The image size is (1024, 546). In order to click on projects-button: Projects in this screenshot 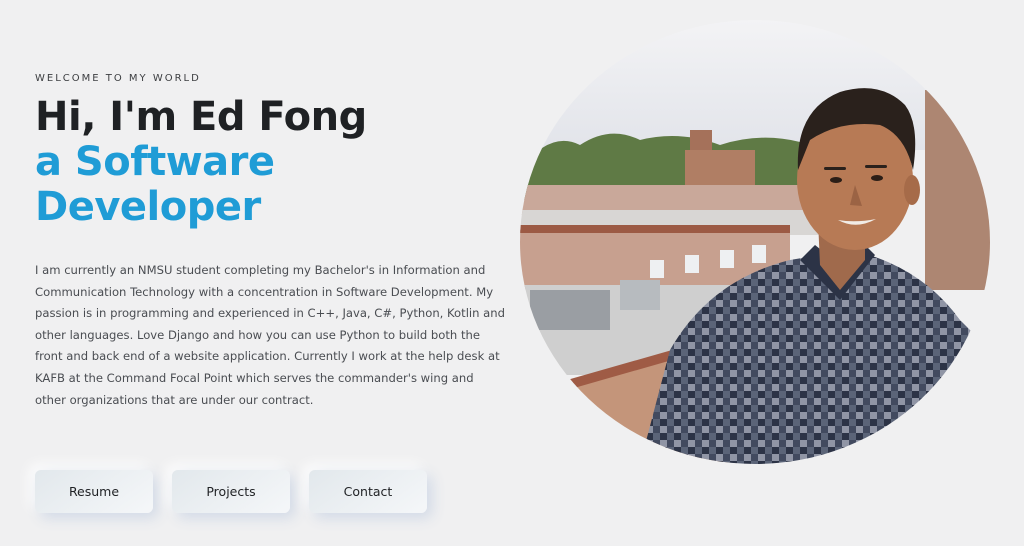, I will do `click(231, 491)`.